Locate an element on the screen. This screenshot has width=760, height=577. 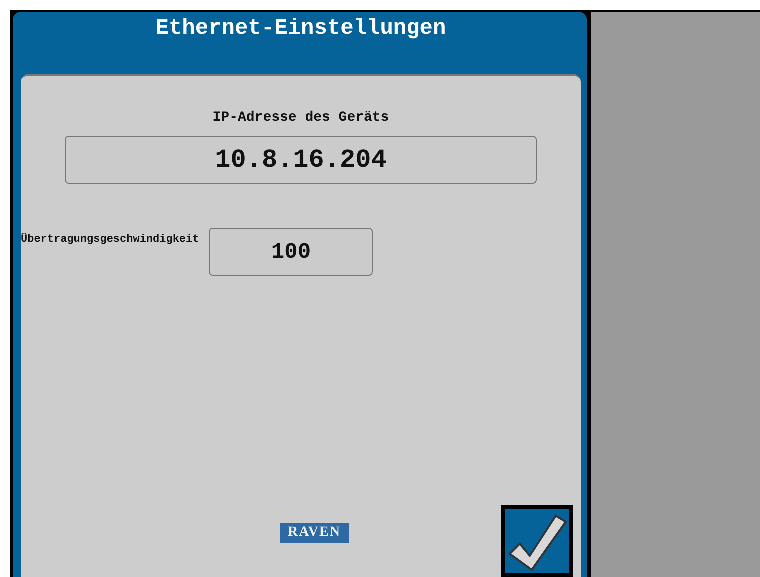
speed-field: 100 is located at coordinates (291, 252).